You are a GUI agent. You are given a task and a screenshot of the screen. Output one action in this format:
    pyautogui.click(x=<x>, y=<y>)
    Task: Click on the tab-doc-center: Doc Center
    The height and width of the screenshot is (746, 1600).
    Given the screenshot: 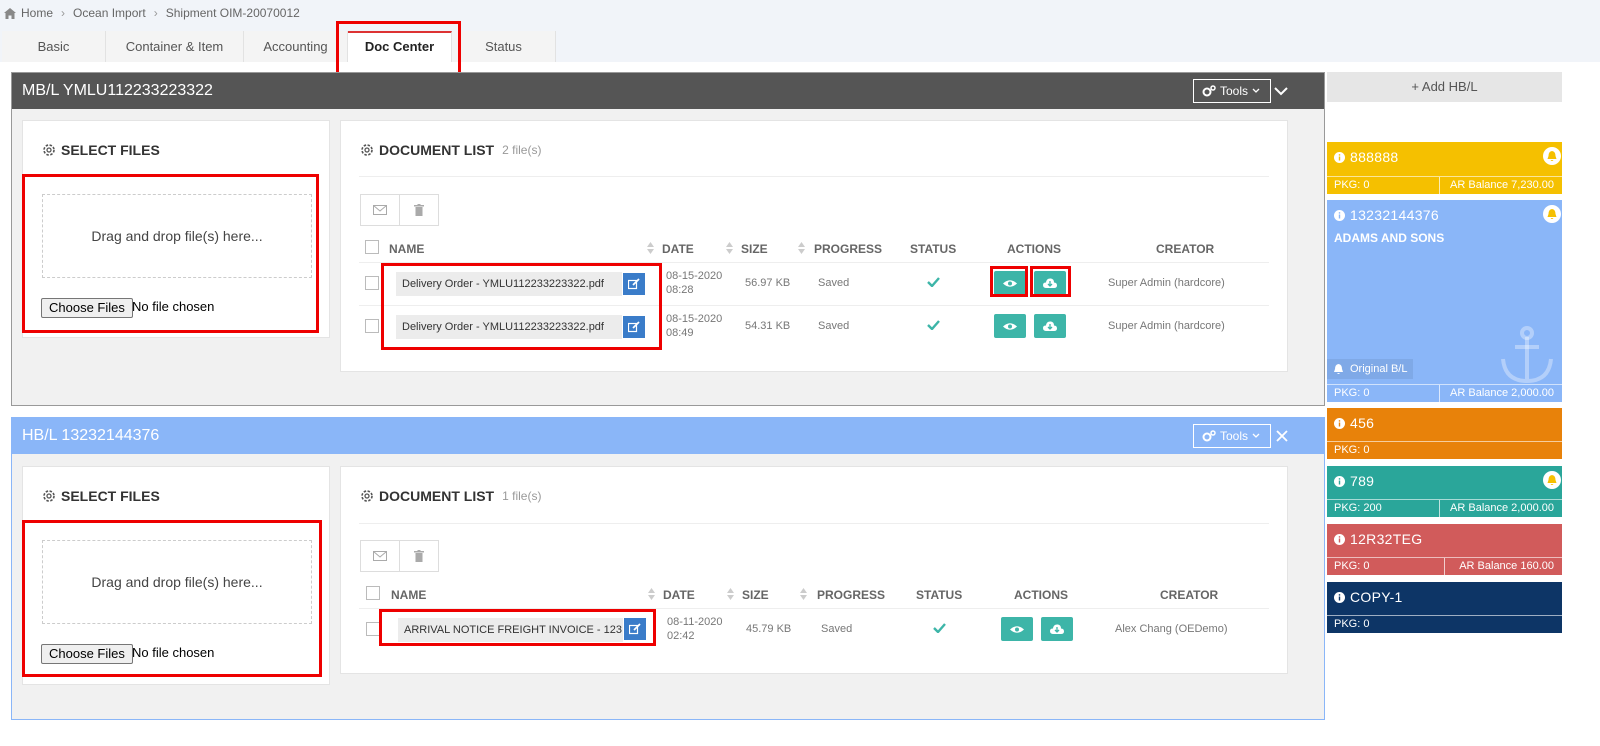 What is the action you would take?
    pyautogui.click(x=400, y=46)
    